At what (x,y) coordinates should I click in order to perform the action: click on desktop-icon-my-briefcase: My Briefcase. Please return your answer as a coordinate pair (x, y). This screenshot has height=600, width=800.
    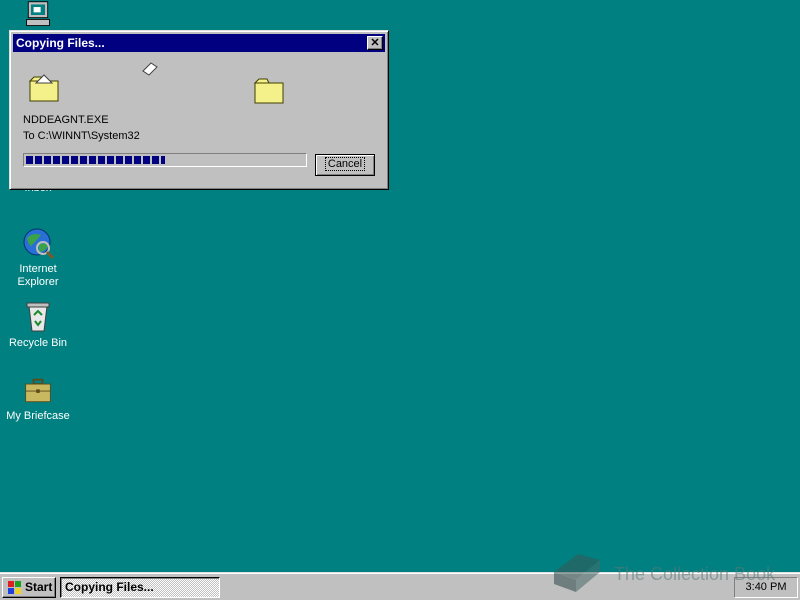
    Looking at the image, I should click on (38, 400).